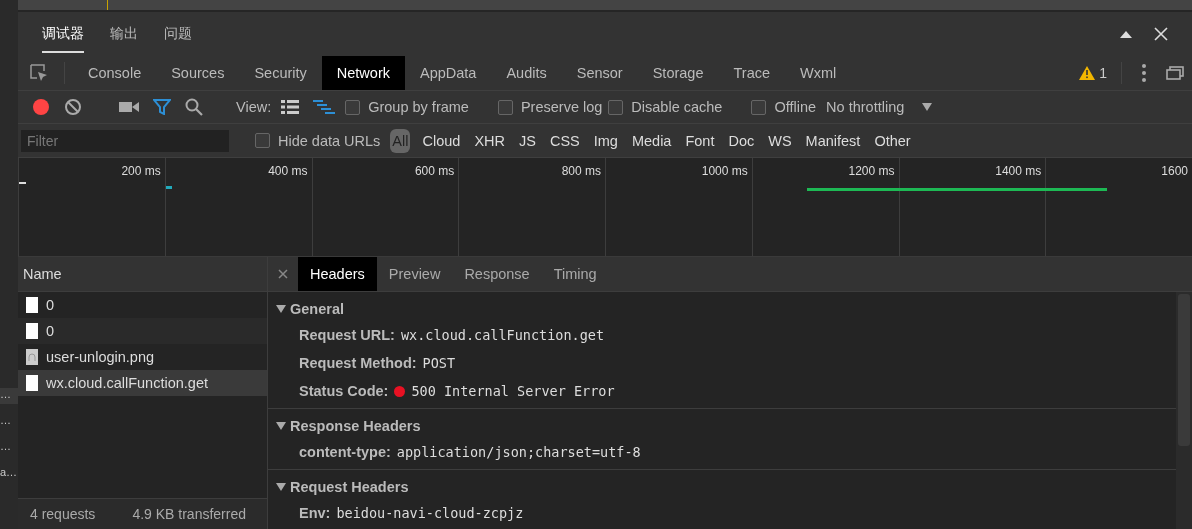 The height and width of the screenshot is (529, 1192). I want to click on warning-icon, so click(1087, 73).